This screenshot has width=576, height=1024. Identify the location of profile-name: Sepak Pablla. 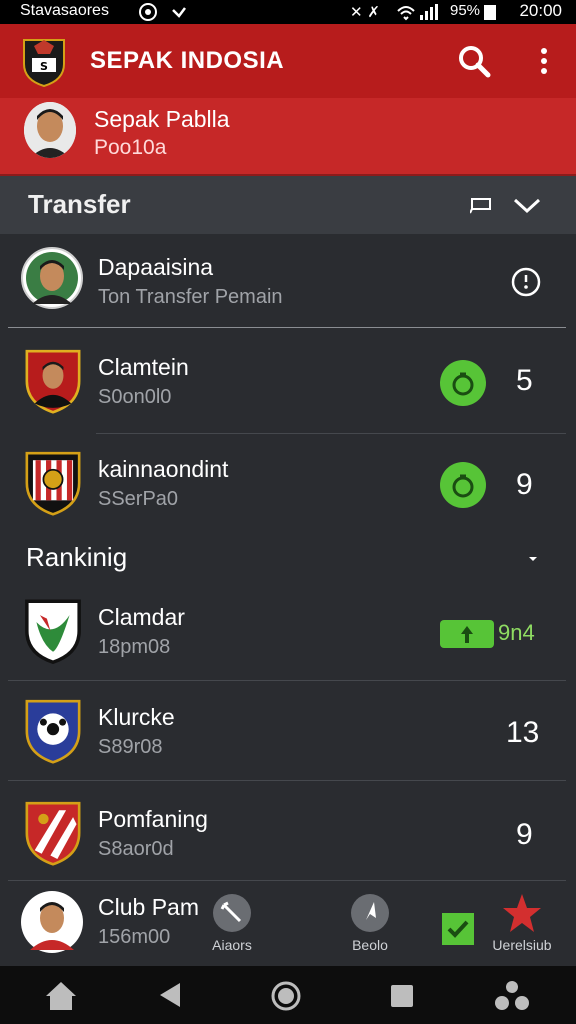
(162, 119).